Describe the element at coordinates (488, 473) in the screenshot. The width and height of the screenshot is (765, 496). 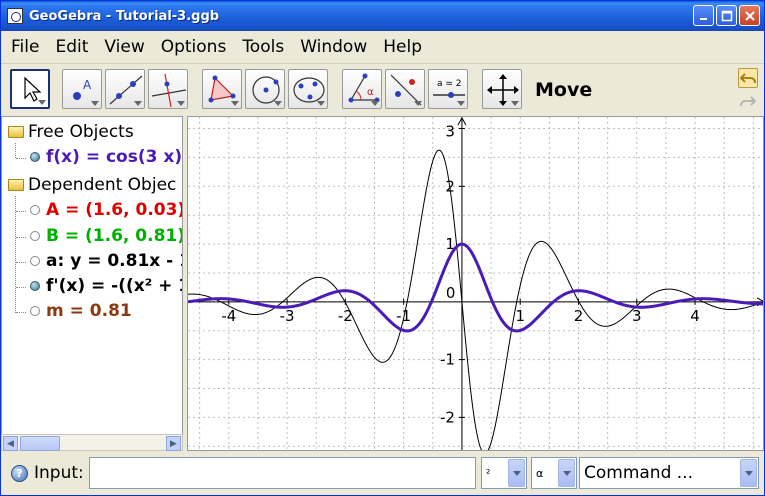
I see `exponent-combo-value: ²` at that location.